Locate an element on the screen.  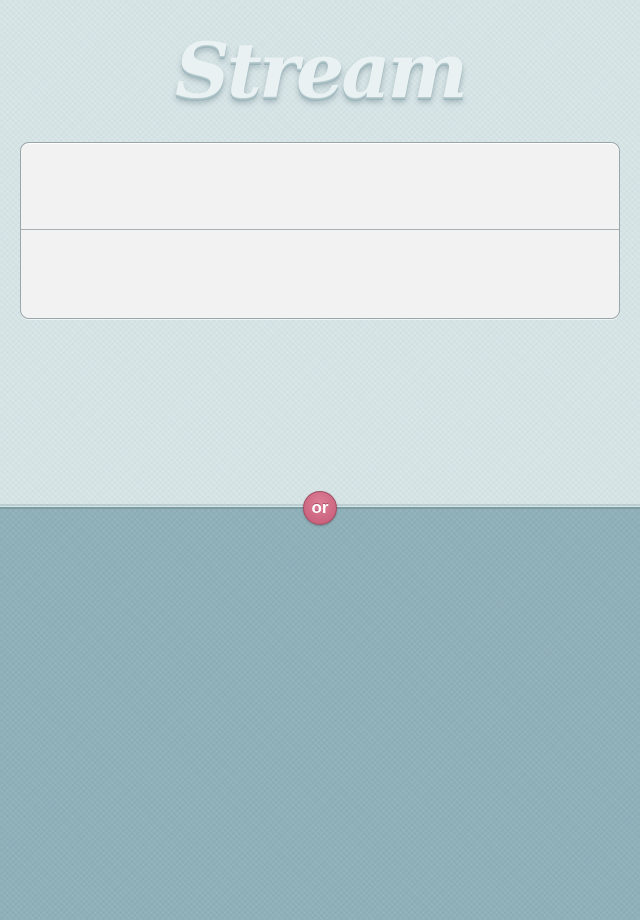
app-logo: Stream is located at coordinates (321, 70).